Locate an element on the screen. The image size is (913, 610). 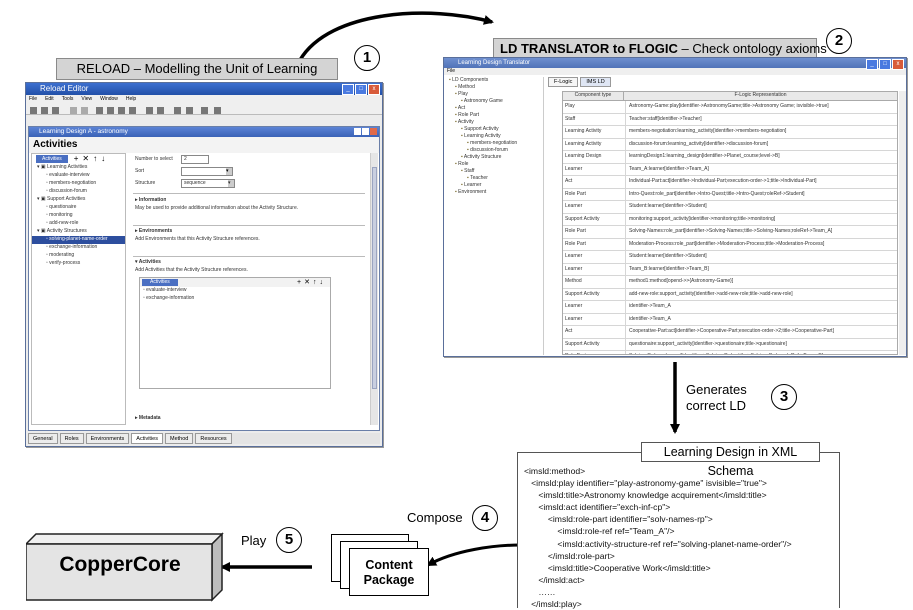
component-tree-item: ▪ Learner is located at coordinates (494, 185).